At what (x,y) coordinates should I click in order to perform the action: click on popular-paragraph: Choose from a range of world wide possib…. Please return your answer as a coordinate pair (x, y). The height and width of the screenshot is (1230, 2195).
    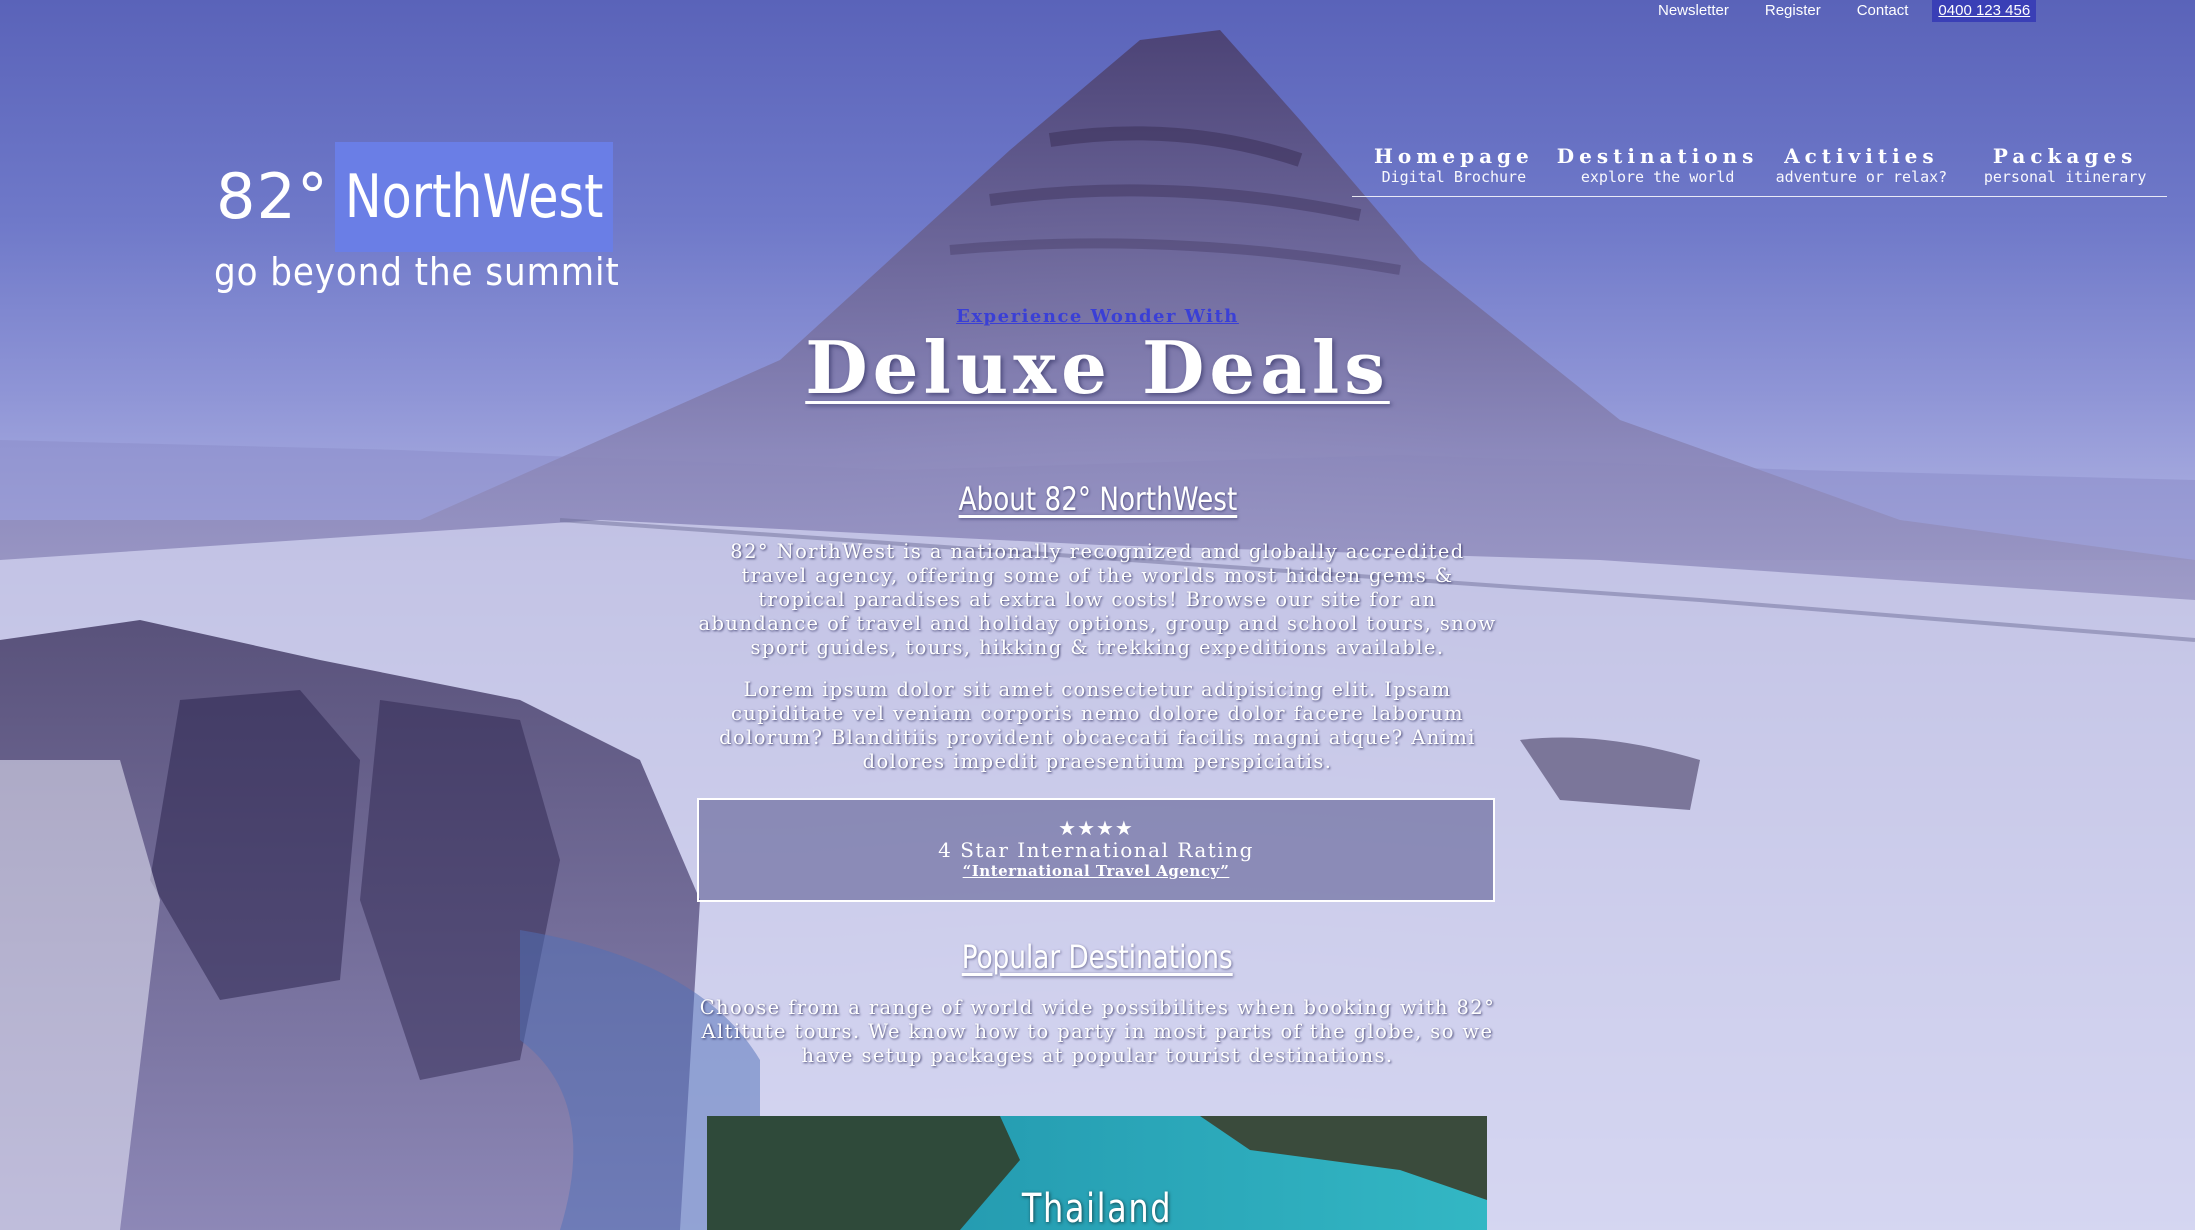
    Looking at the image, I should click on (1097, 1031).